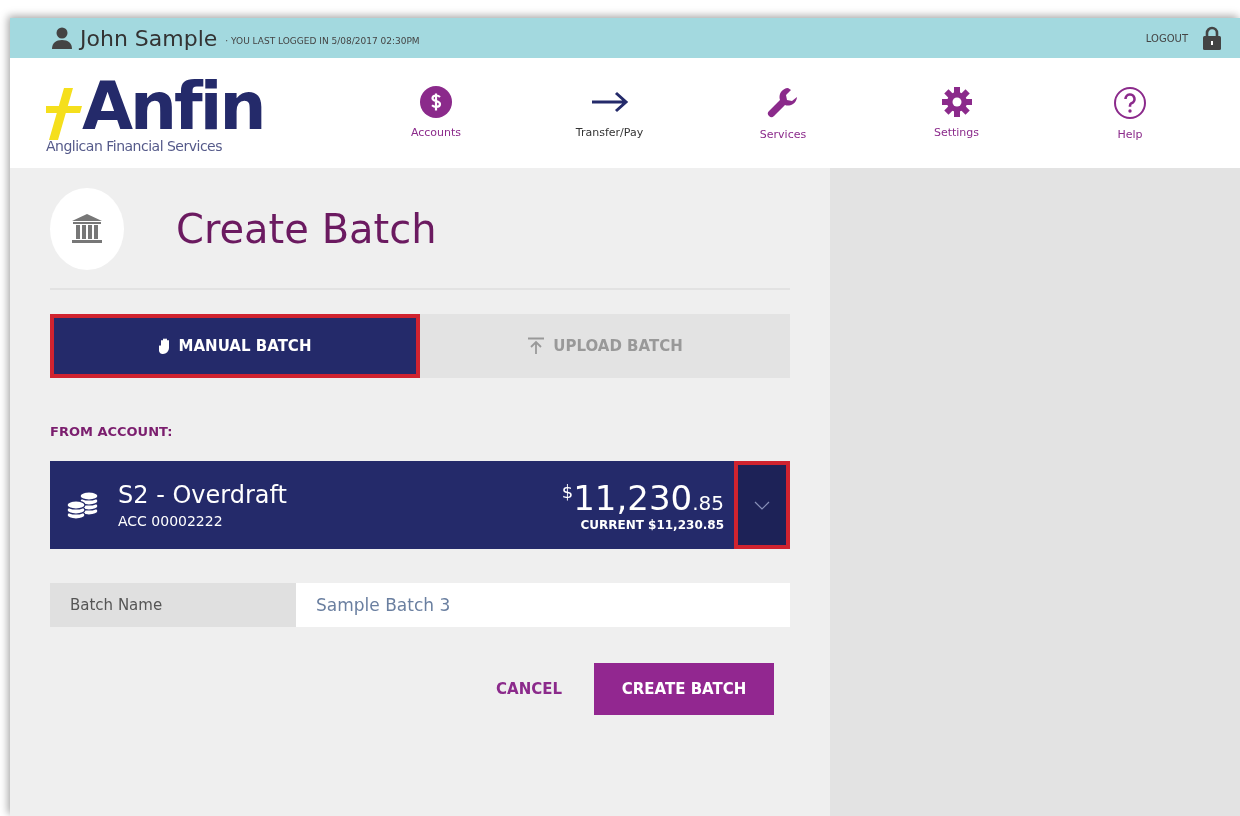 The width and height of the screenshot is (1240, 816). What do you see at coordinates (956, 101) in the screenshot?
I see `gear-icon` at bounding box center [956, 101].